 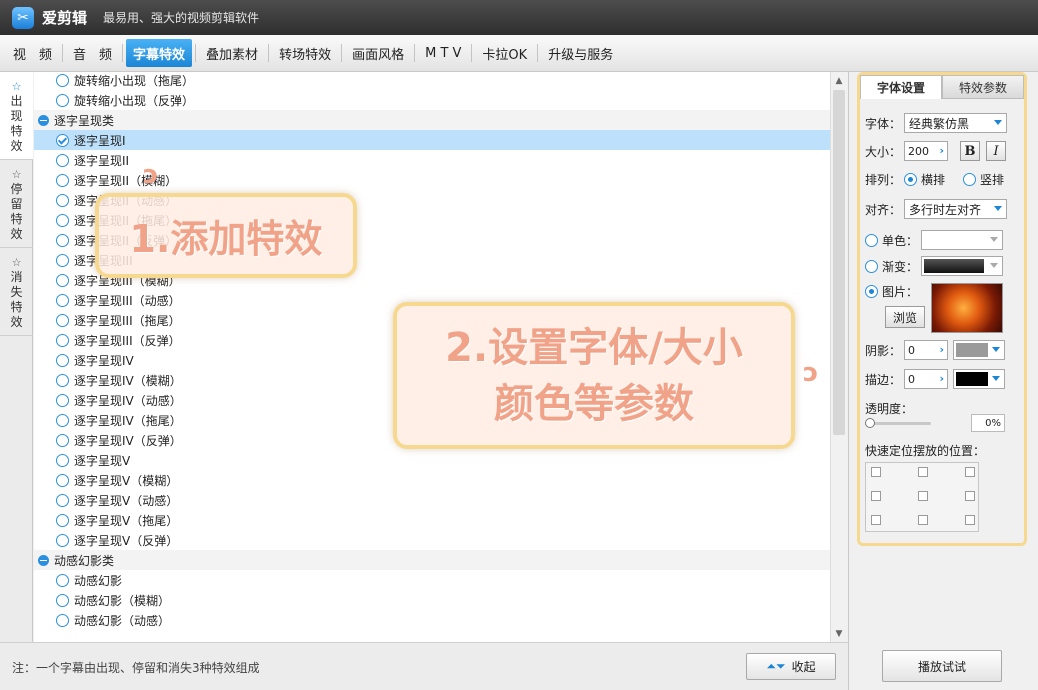 What do you see at coordinates (870, 423) in the screenshot?
I see `opacity-slider-thumb` at bounding box center [870, 423].